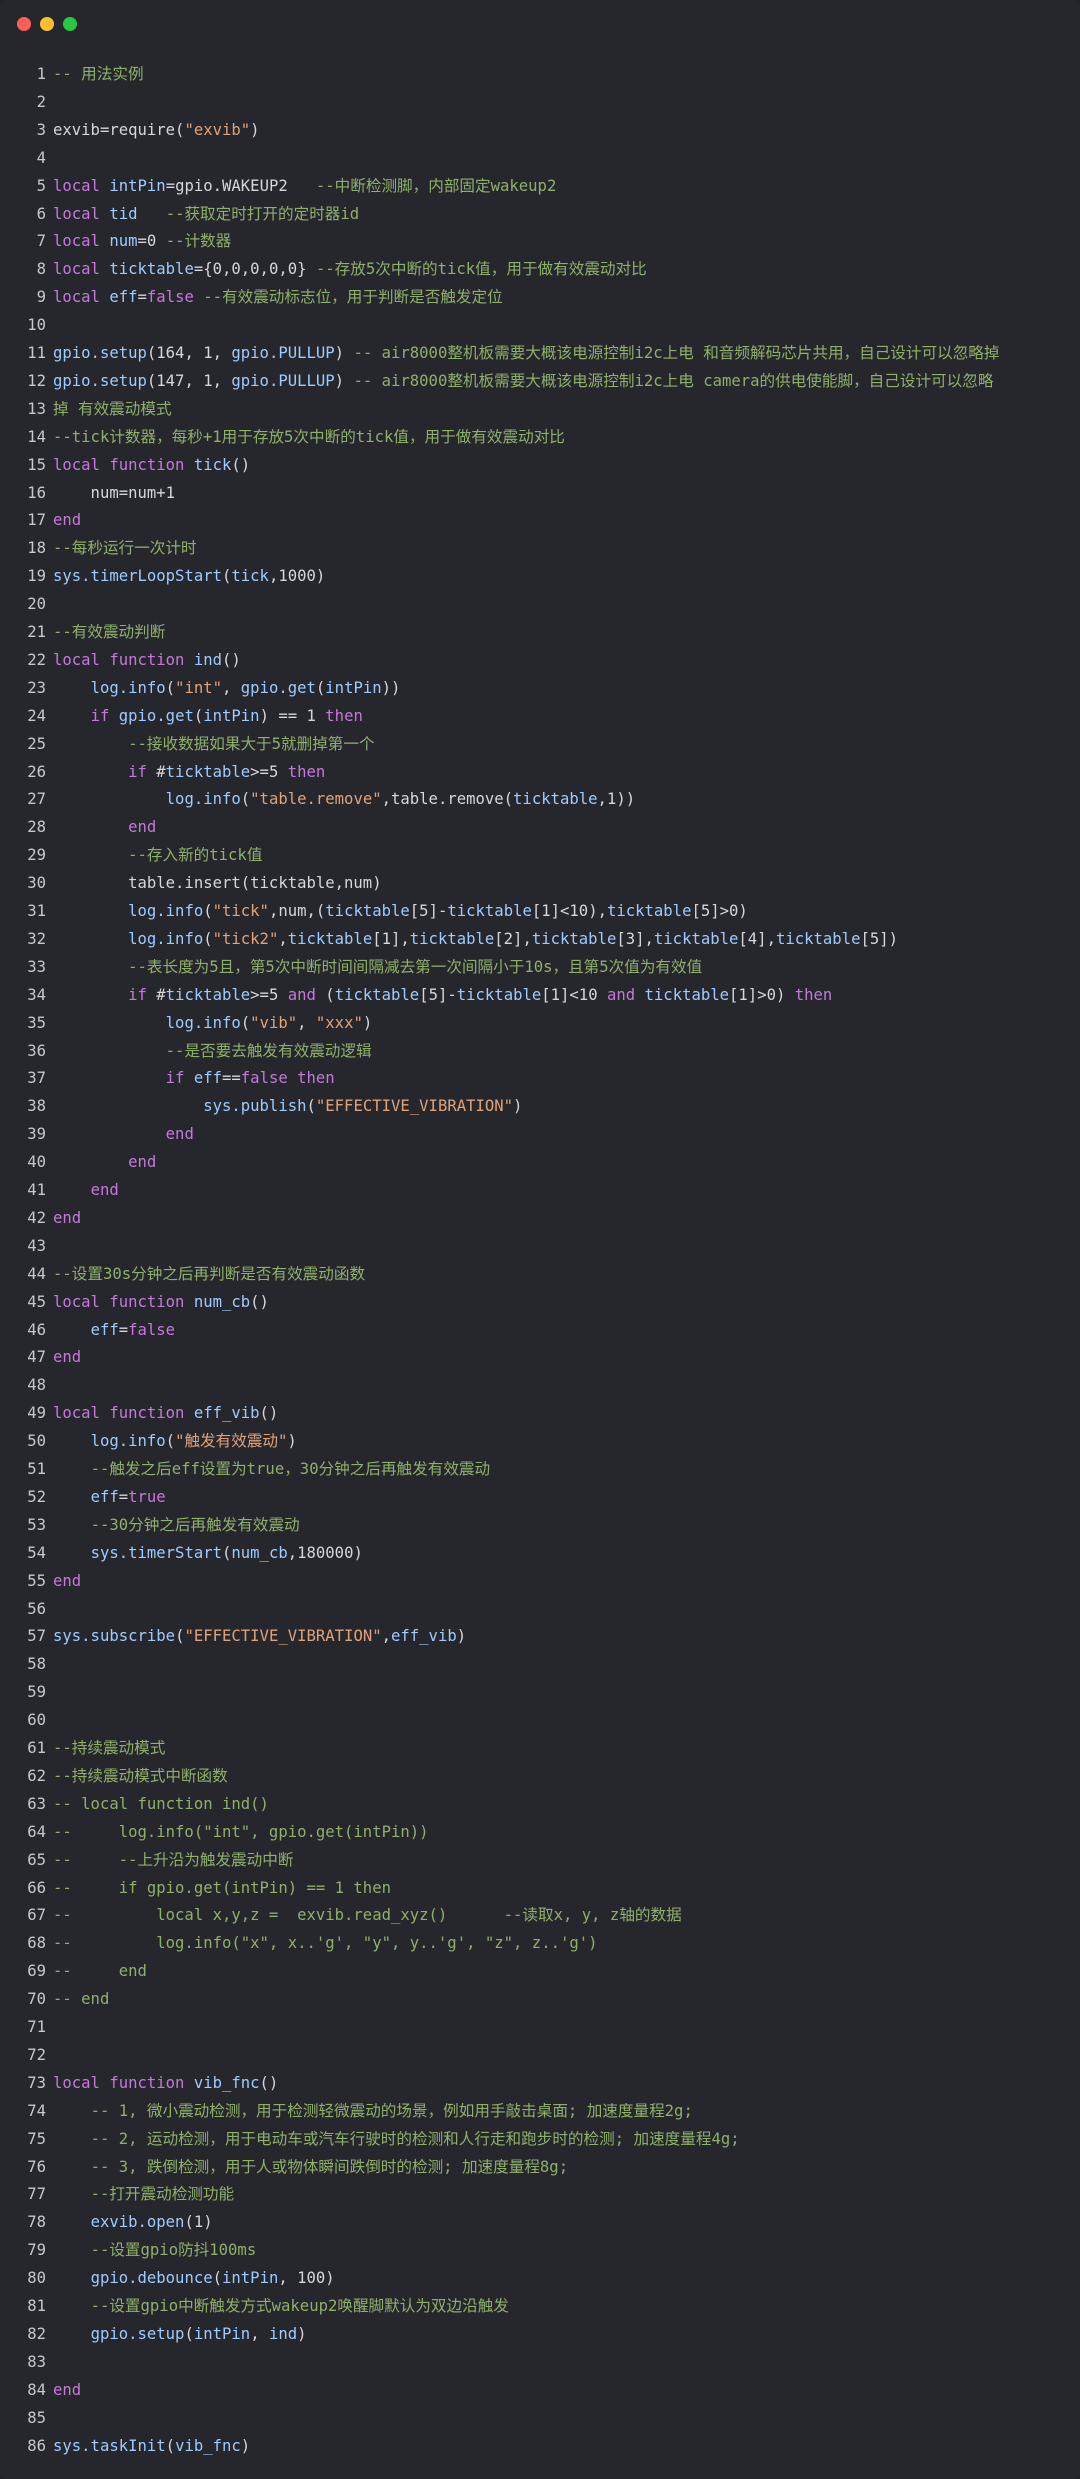 The height and width of the screenshot is (2479, 1080). What do you see at coordinates (142, 297) in the screenshot?
I see `code-token: =` at bounding box center [142, 297].